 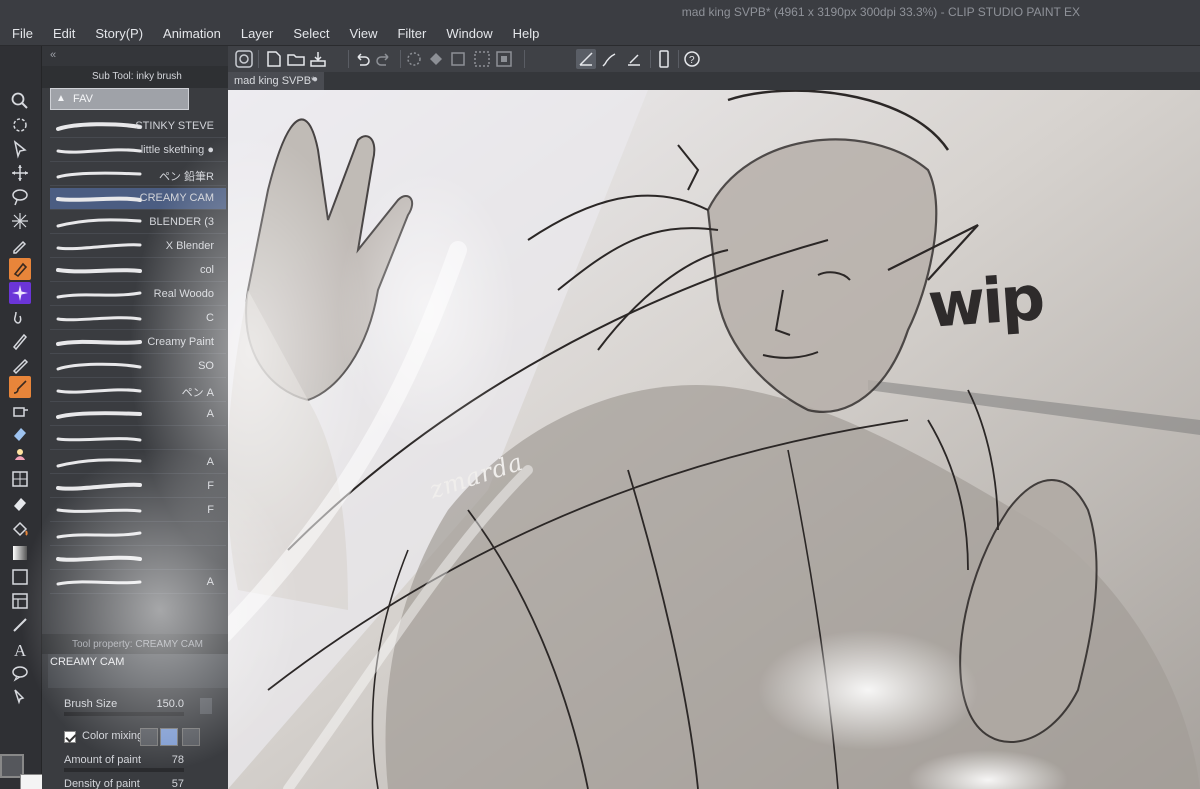 I want to click on brush-snap-icon, so click(x=610, y=59).